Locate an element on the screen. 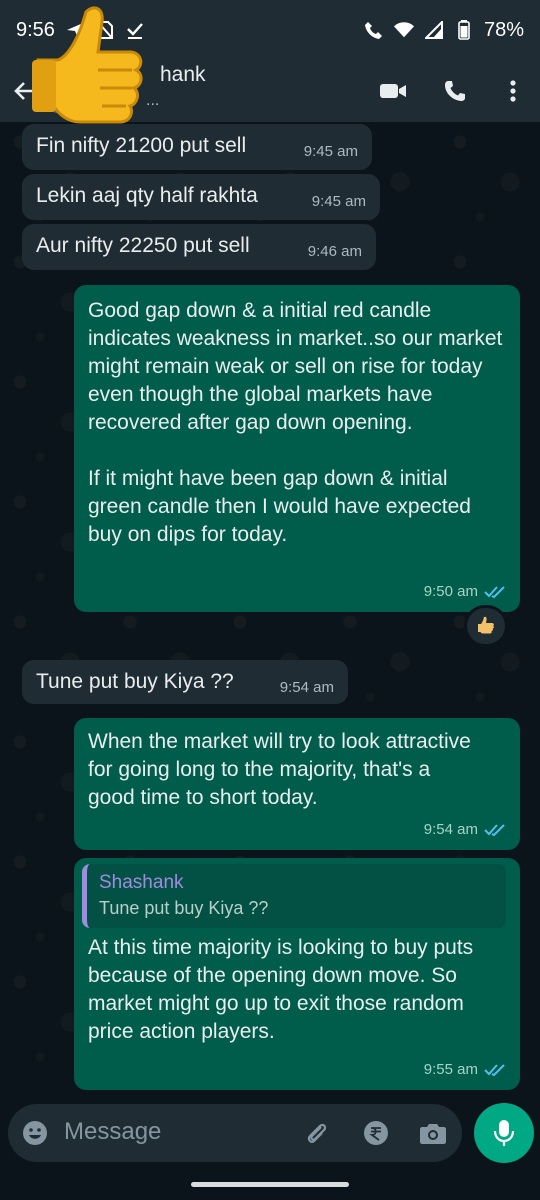 The image size is (540, 1200). message-input: Message is located at coordinates (112, 1132).